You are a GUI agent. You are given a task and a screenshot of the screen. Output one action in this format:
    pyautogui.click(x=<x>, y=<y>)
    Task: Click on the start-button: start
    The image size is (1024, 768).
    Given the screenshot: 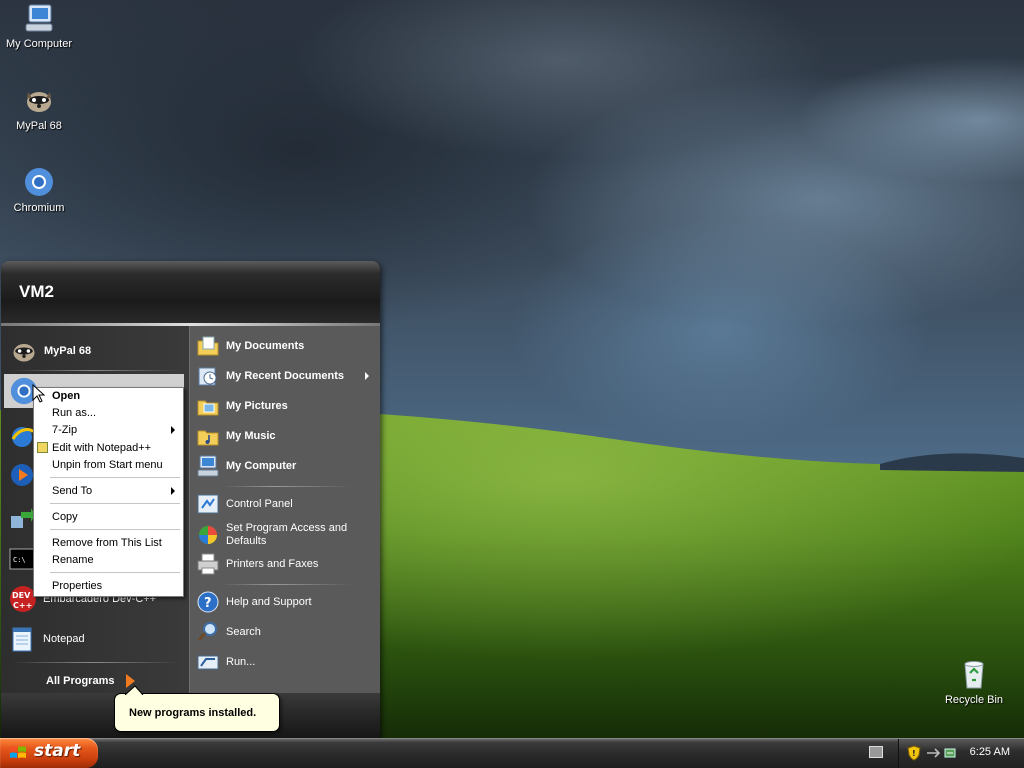 What is the action you would take?
    pyautogui.click(x=49, y=753)
    